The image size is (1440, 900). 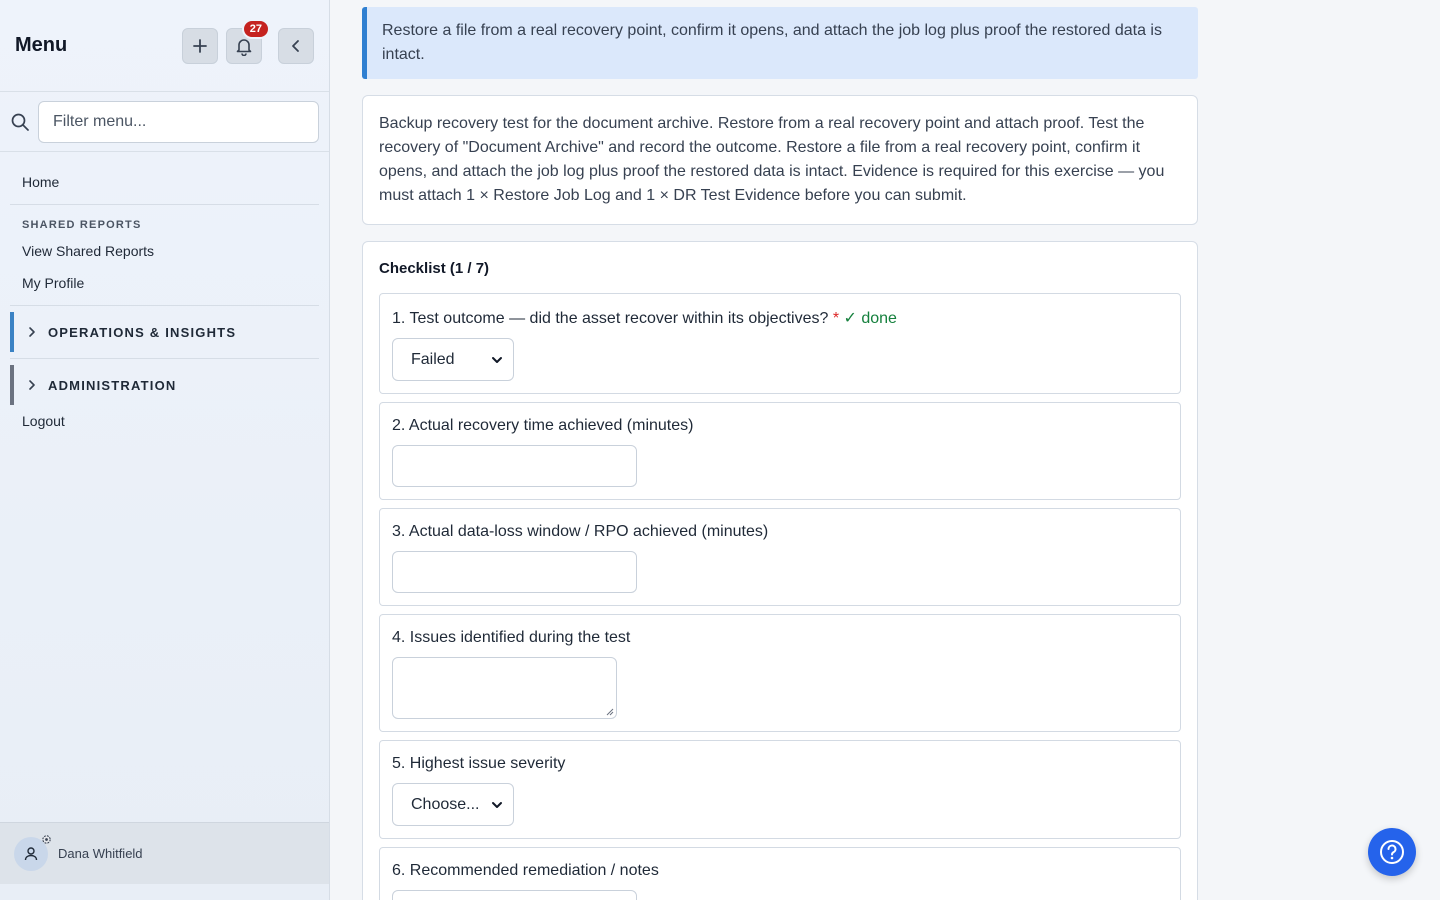 What do you see at coordinates (164, 46) in the screenshot?
I see `sidebar-header: Menu 27` at bounding box center [164, 46].